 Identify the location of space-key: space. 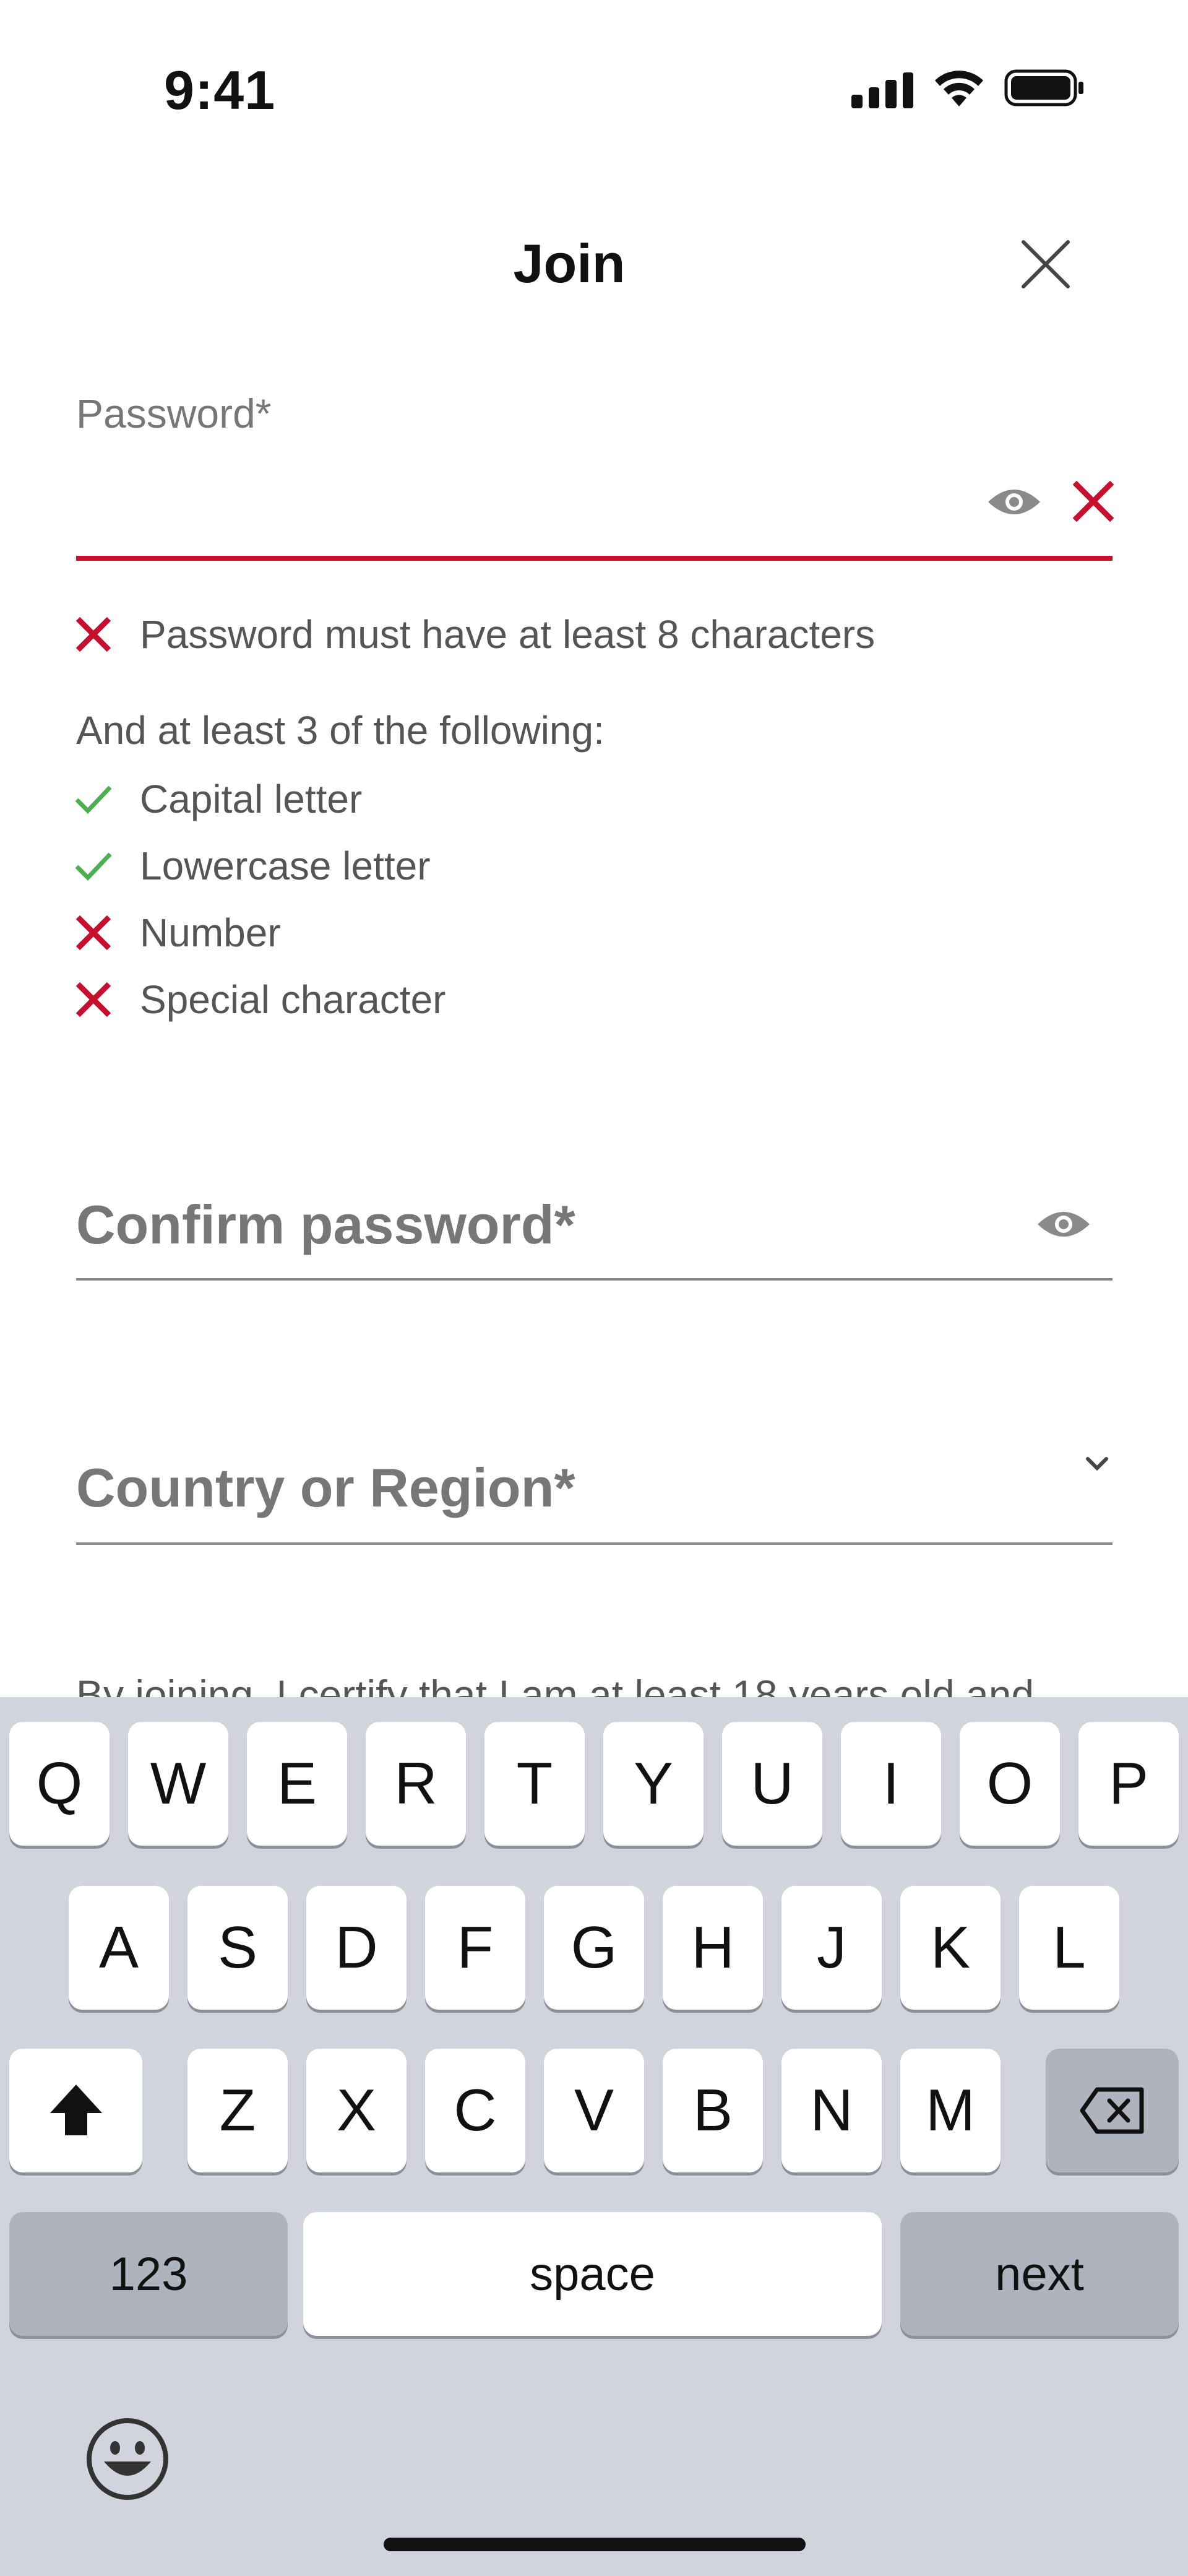
(592, 2274).